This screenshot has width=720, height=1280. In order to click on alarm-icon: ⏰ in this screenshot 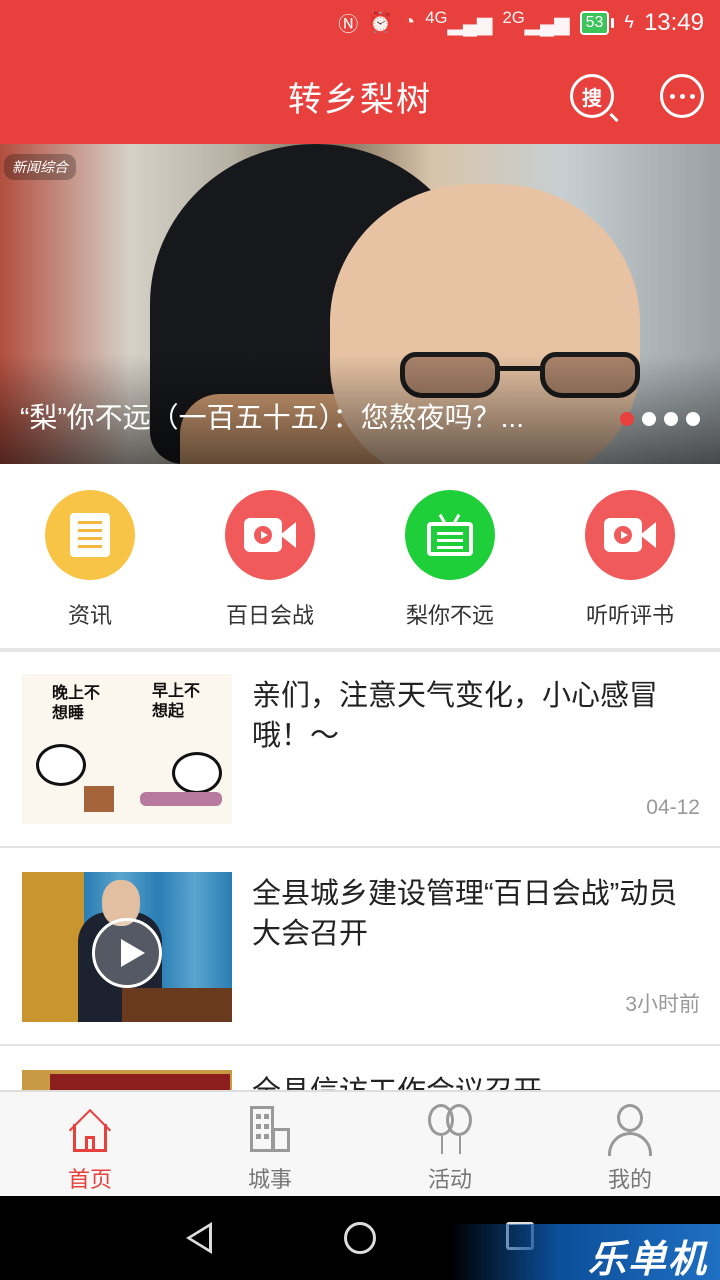, I will do `click(381, 23)`.